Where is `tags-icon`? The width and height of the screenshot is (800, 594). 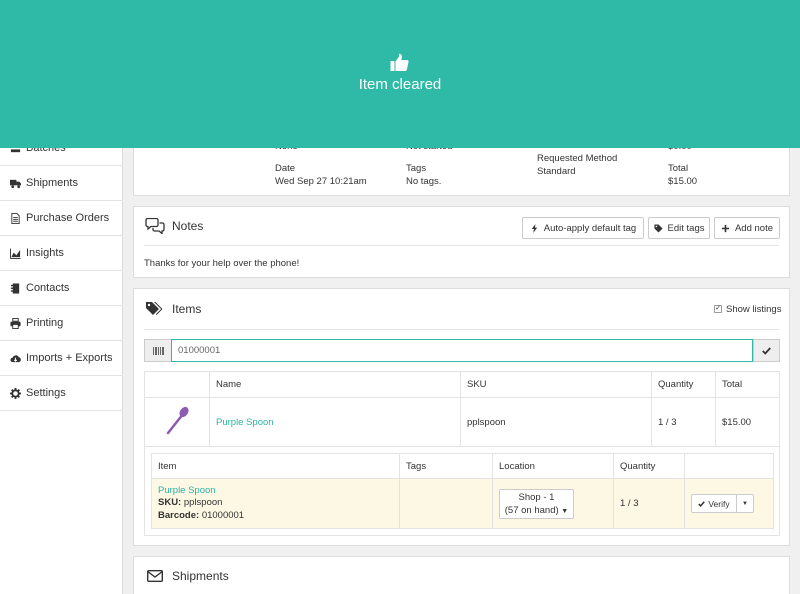 tags-icon is located at coordinates (154, 308).